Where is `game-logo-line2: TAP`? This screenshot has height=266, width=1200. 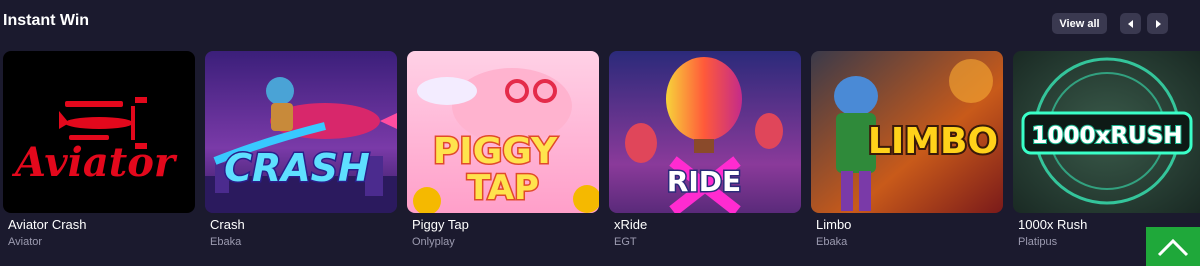
game-logo-line2: TAP is located at coordinates (503, 188).